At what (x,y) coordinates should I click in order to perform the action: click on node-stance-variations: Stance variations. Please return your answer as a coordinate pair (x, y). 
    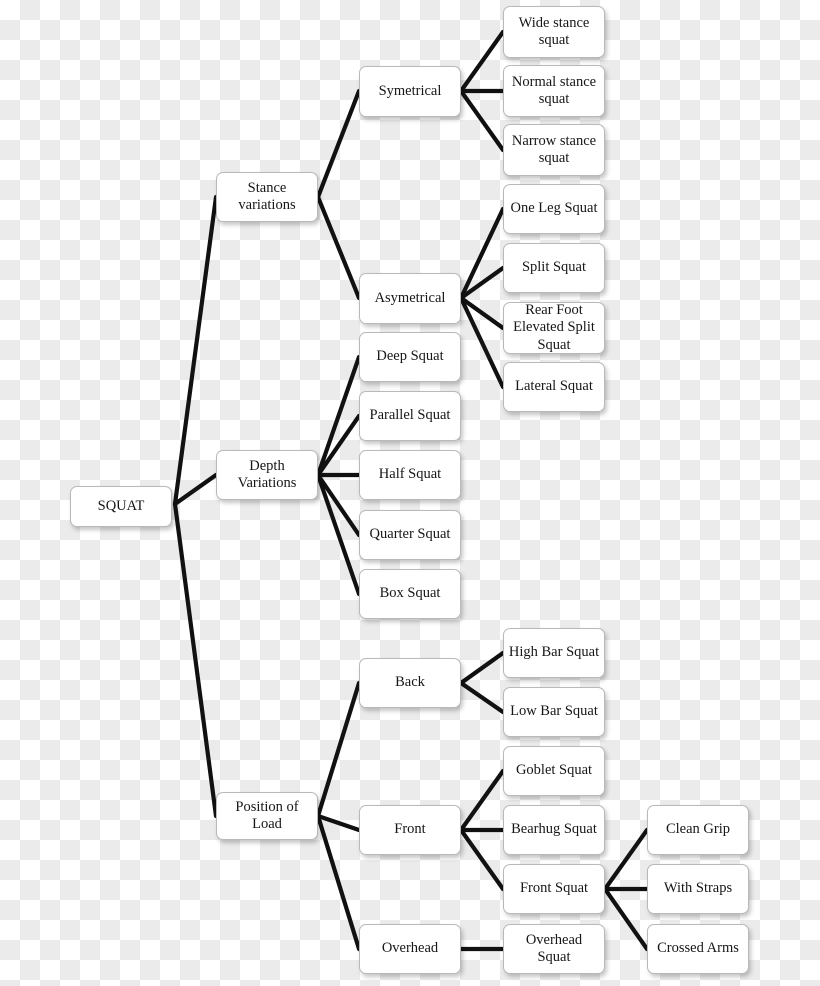
    Looking at the image, I should click on (267, 197).